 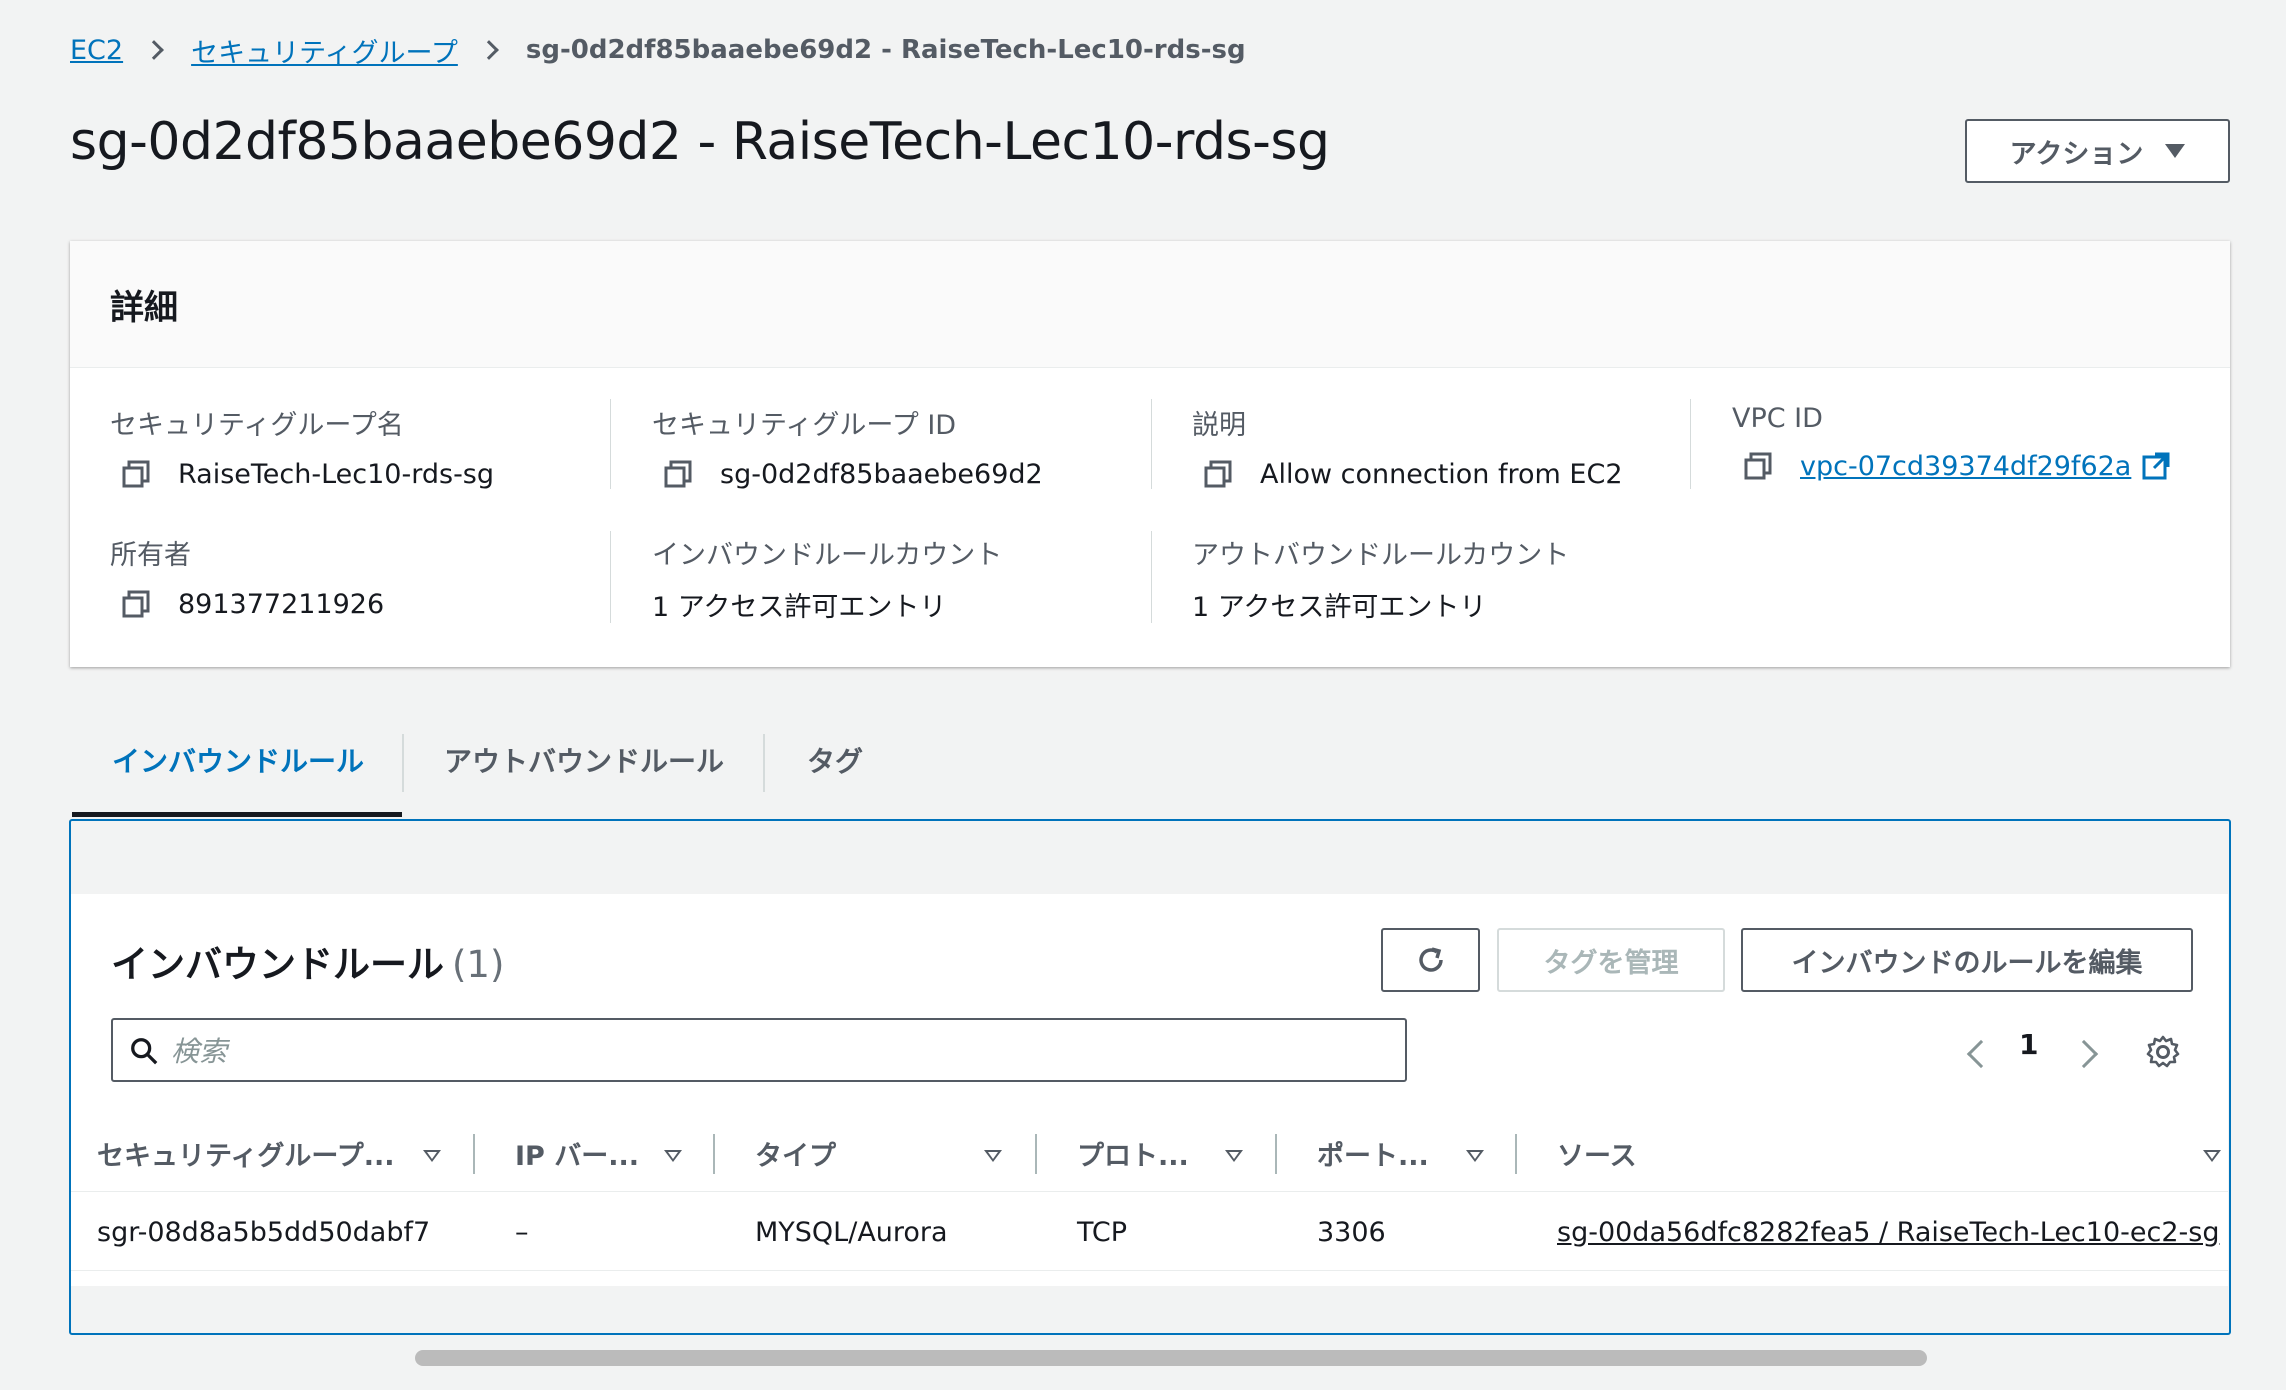 What do you see at coordinates (1381, 555) in the screenshot?
I see `outbound-count-label: アウトバウンドルールカウント` at bounding box center [1381, 555].